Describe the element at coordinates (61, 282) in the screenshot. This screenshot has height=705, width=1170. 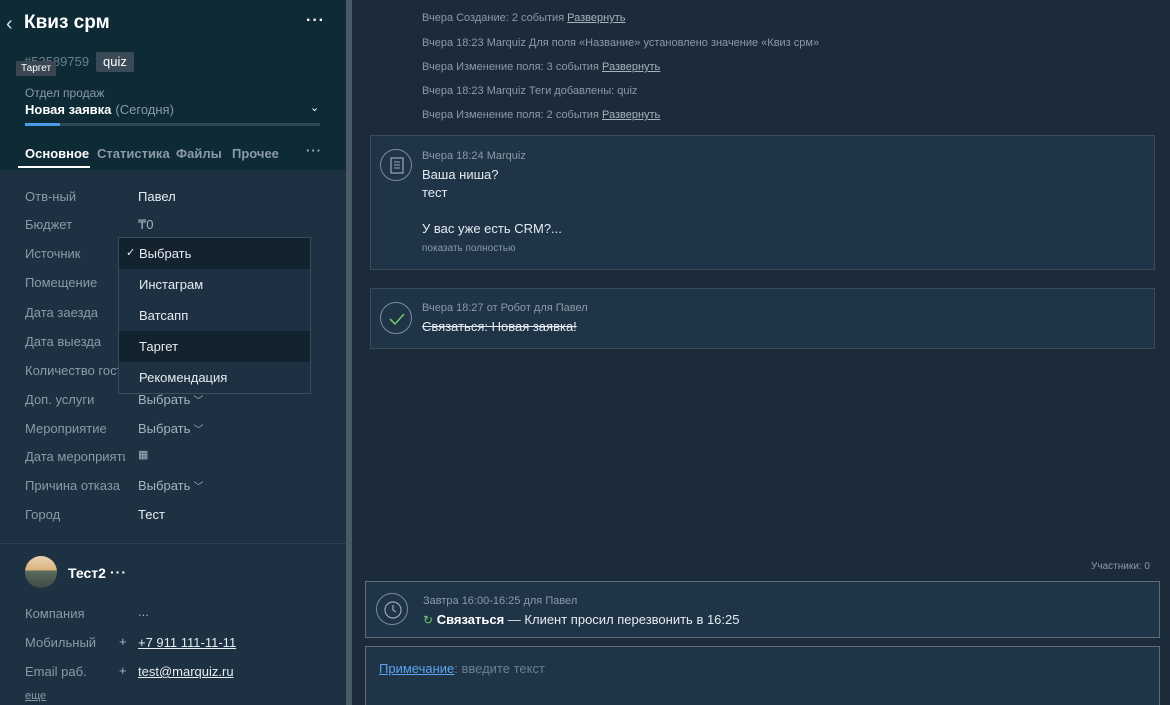
I see `field-label-room: Помещение` at that location.